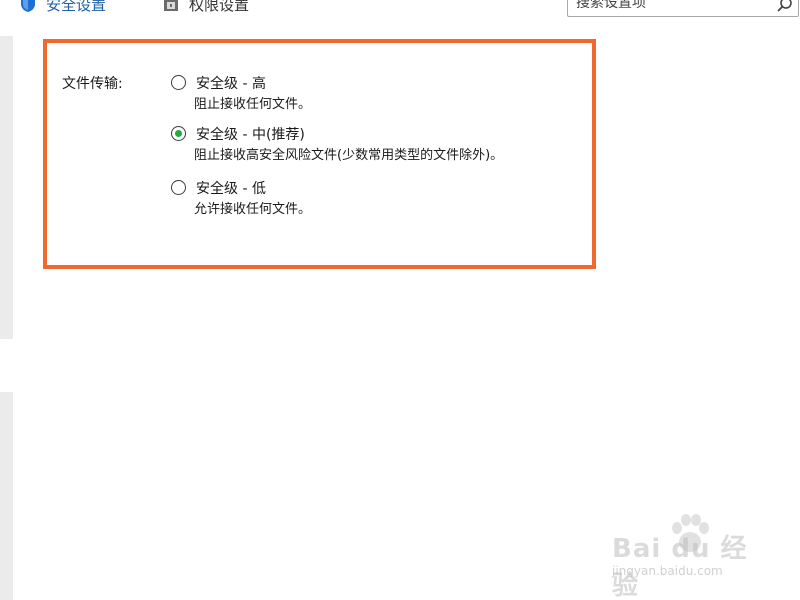  What do you see at coordinates (785, 7) in the screenshot?
I see `search-icon` at bounding box center [785, 7].